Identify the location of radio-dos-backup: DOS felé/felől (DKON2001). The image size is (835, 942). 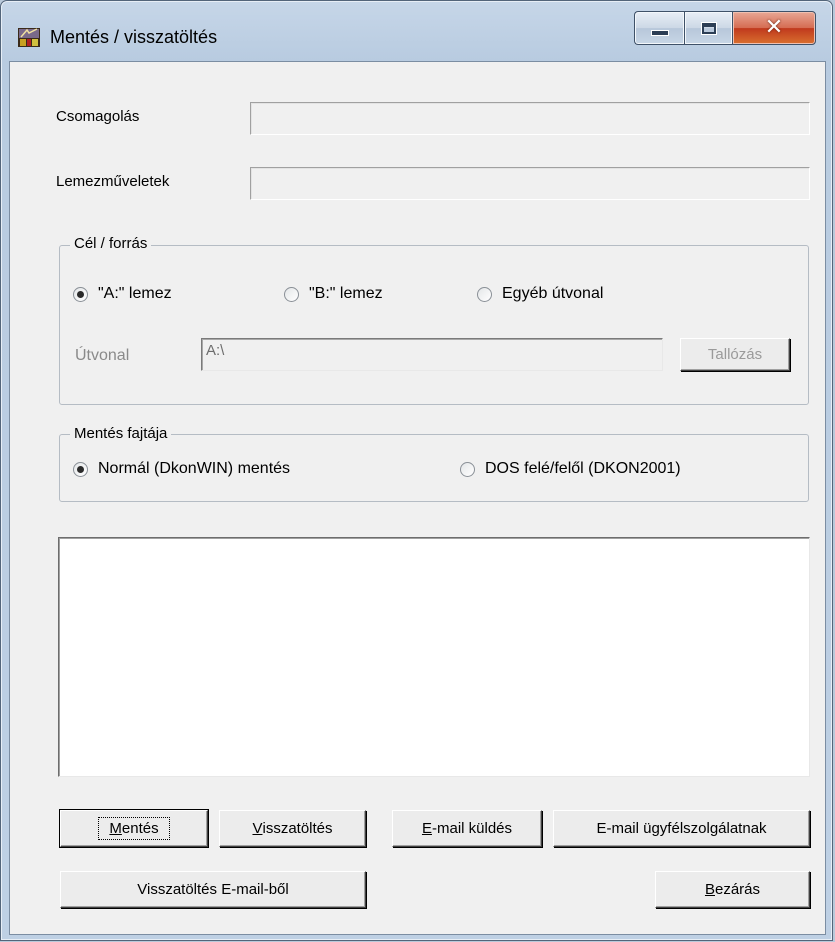
(570, 469).